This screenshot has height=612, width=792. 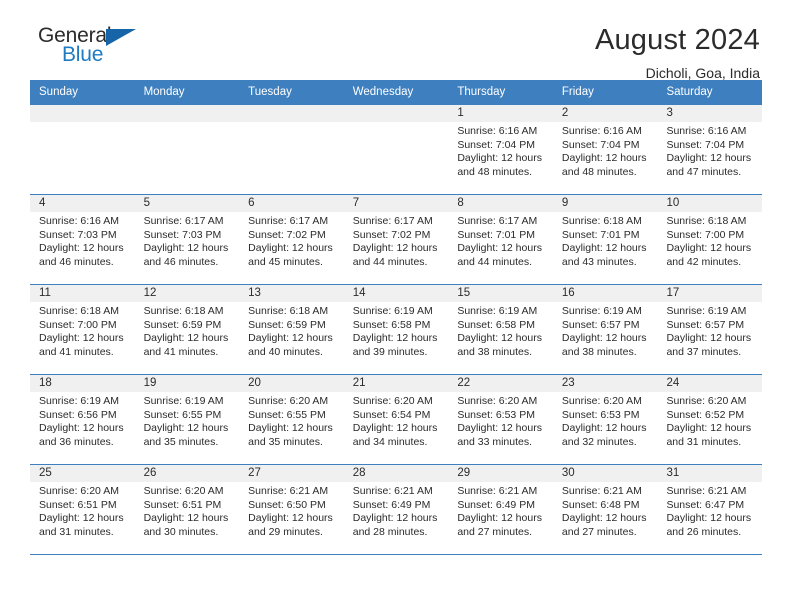 I want to click on sunrise-text: Sunrise: 6:21 AM, so click(x=392, y=491).